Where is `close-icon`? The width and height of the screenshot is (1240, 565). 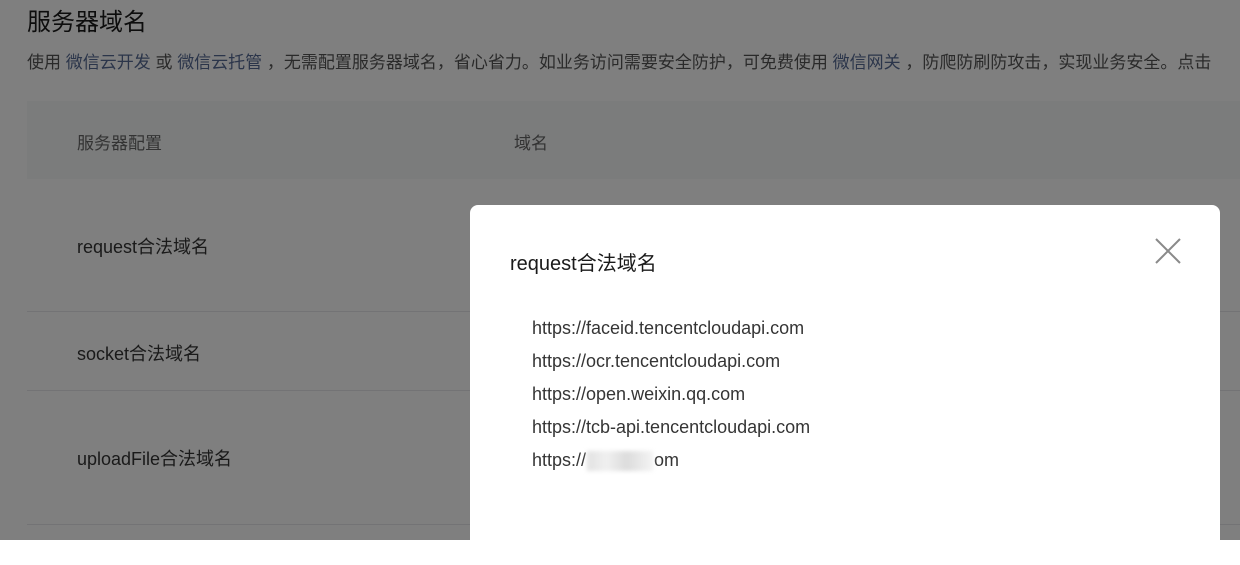 close-icon is located at coordinates (1168, 251).